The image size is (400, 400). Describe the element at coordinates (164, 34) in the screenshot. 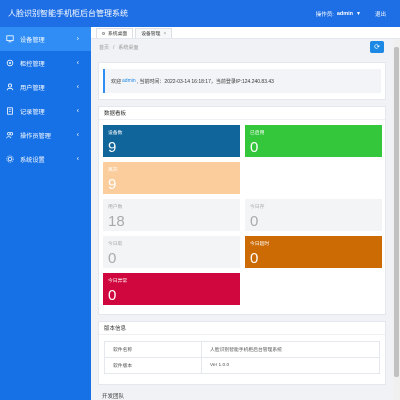

I see `close-icon: ×` at that location.